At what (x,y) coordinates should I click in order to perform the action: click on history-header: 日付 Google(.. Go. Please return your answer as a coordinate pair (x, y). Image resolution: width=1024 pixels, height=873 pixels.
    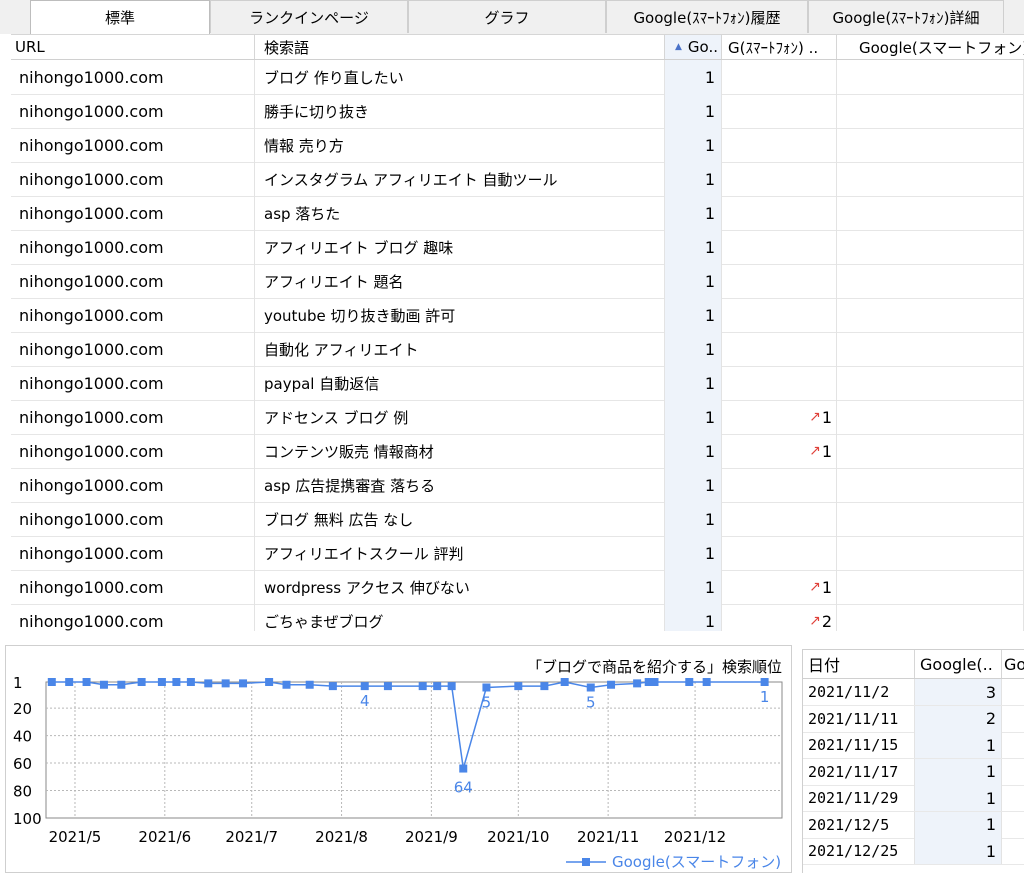
    Looking at the image, I should click on (913, 664).